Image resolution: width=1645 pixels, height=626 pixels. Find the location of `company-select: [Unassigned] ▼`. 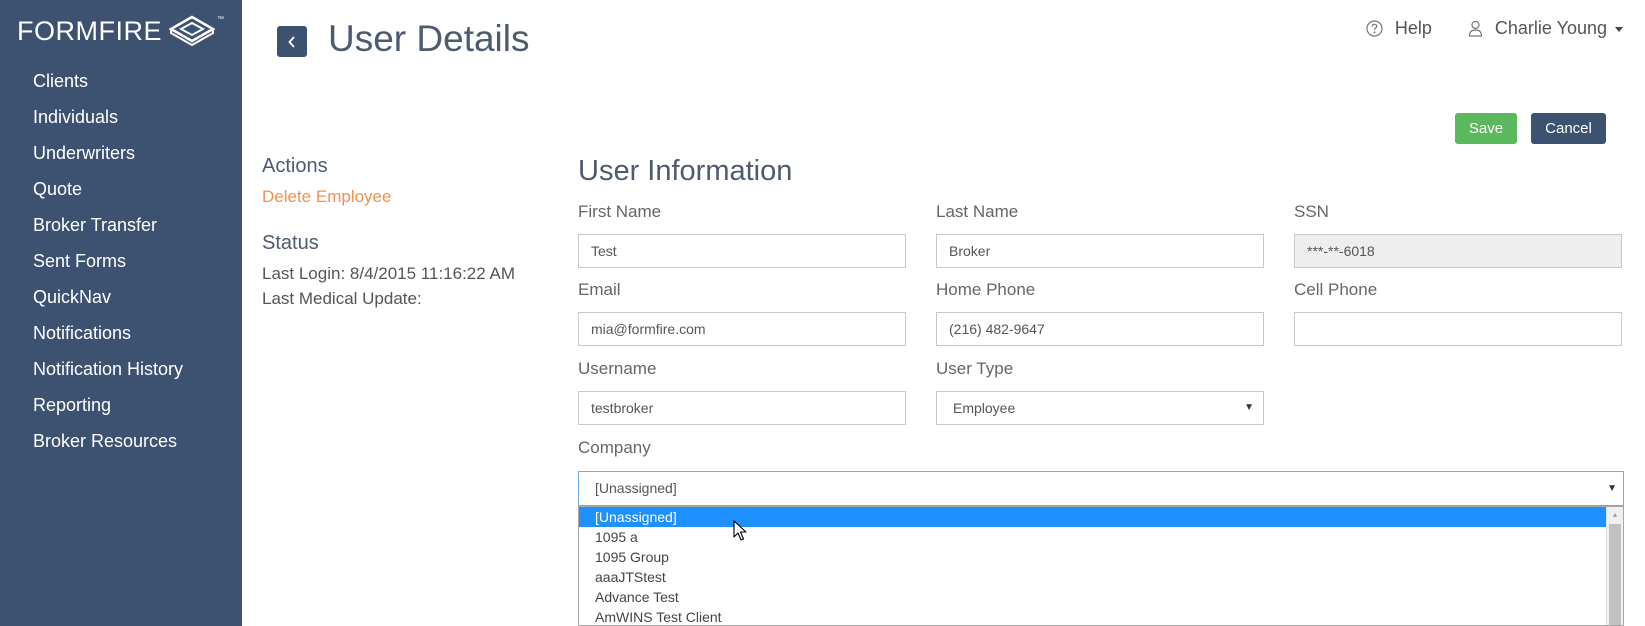

company-select: [Unassigned] ▼ is located at coordinates (1101, 488).